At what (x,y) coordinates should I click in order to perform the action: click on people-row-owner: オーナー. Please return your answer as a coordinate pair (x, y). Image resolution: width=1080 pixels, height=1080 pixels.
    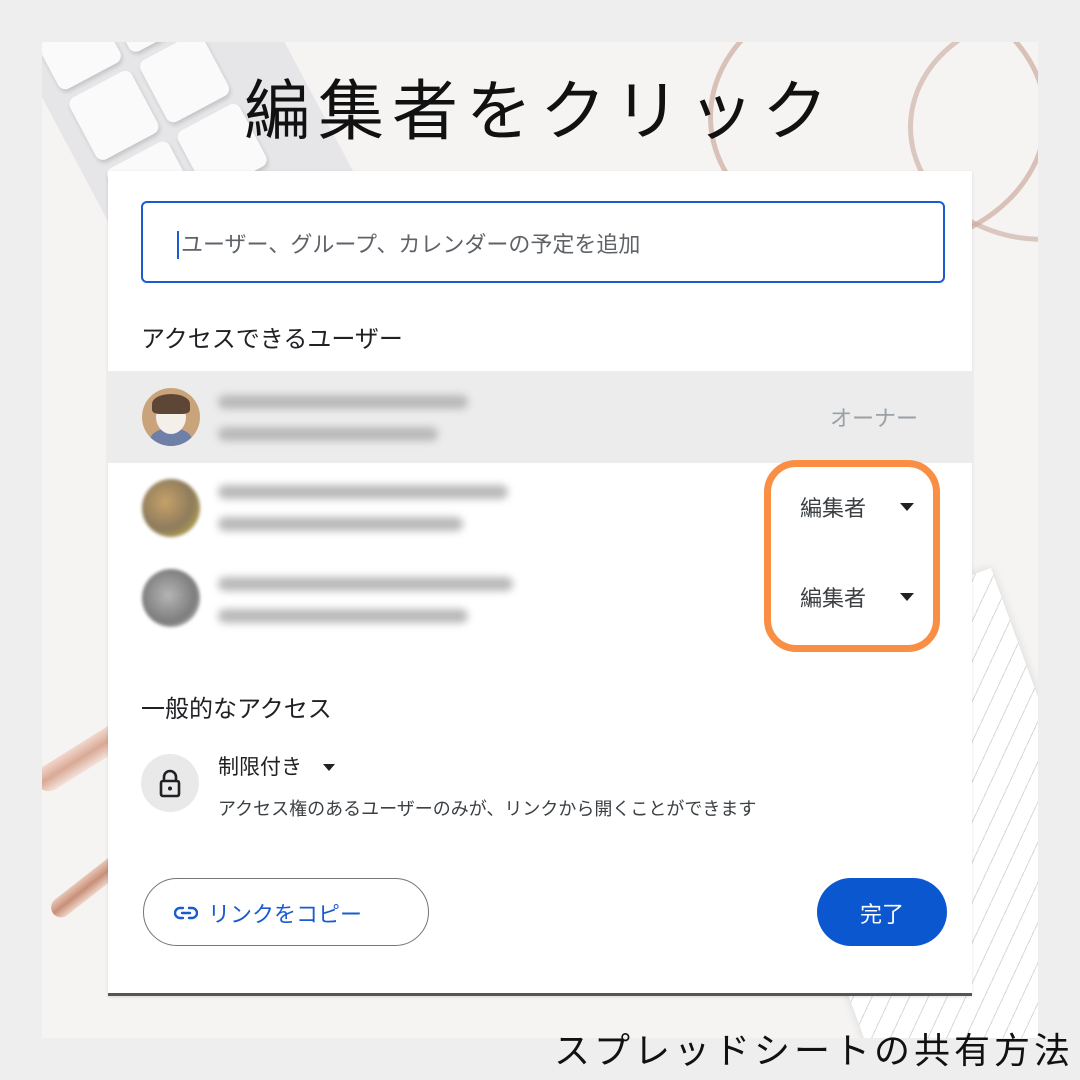
    Looking at the image, I should click on (540, 417).